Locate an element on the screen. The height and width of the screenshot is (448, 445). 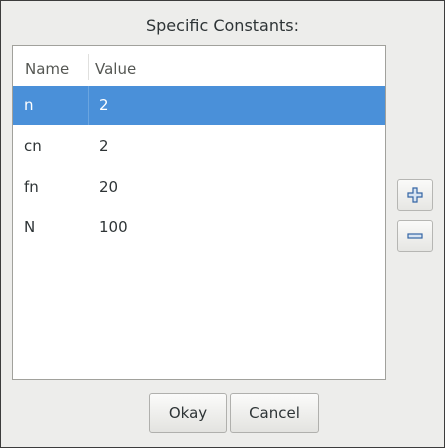
add-constant-button is located at coordinates (415, 195).